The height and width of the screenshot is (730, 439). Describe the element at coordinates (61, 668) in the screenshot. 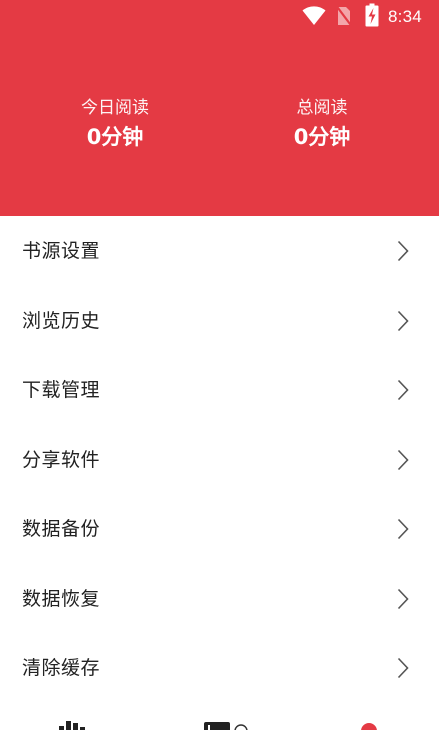

I see `menu-item-label: 清除缓存` at that location.